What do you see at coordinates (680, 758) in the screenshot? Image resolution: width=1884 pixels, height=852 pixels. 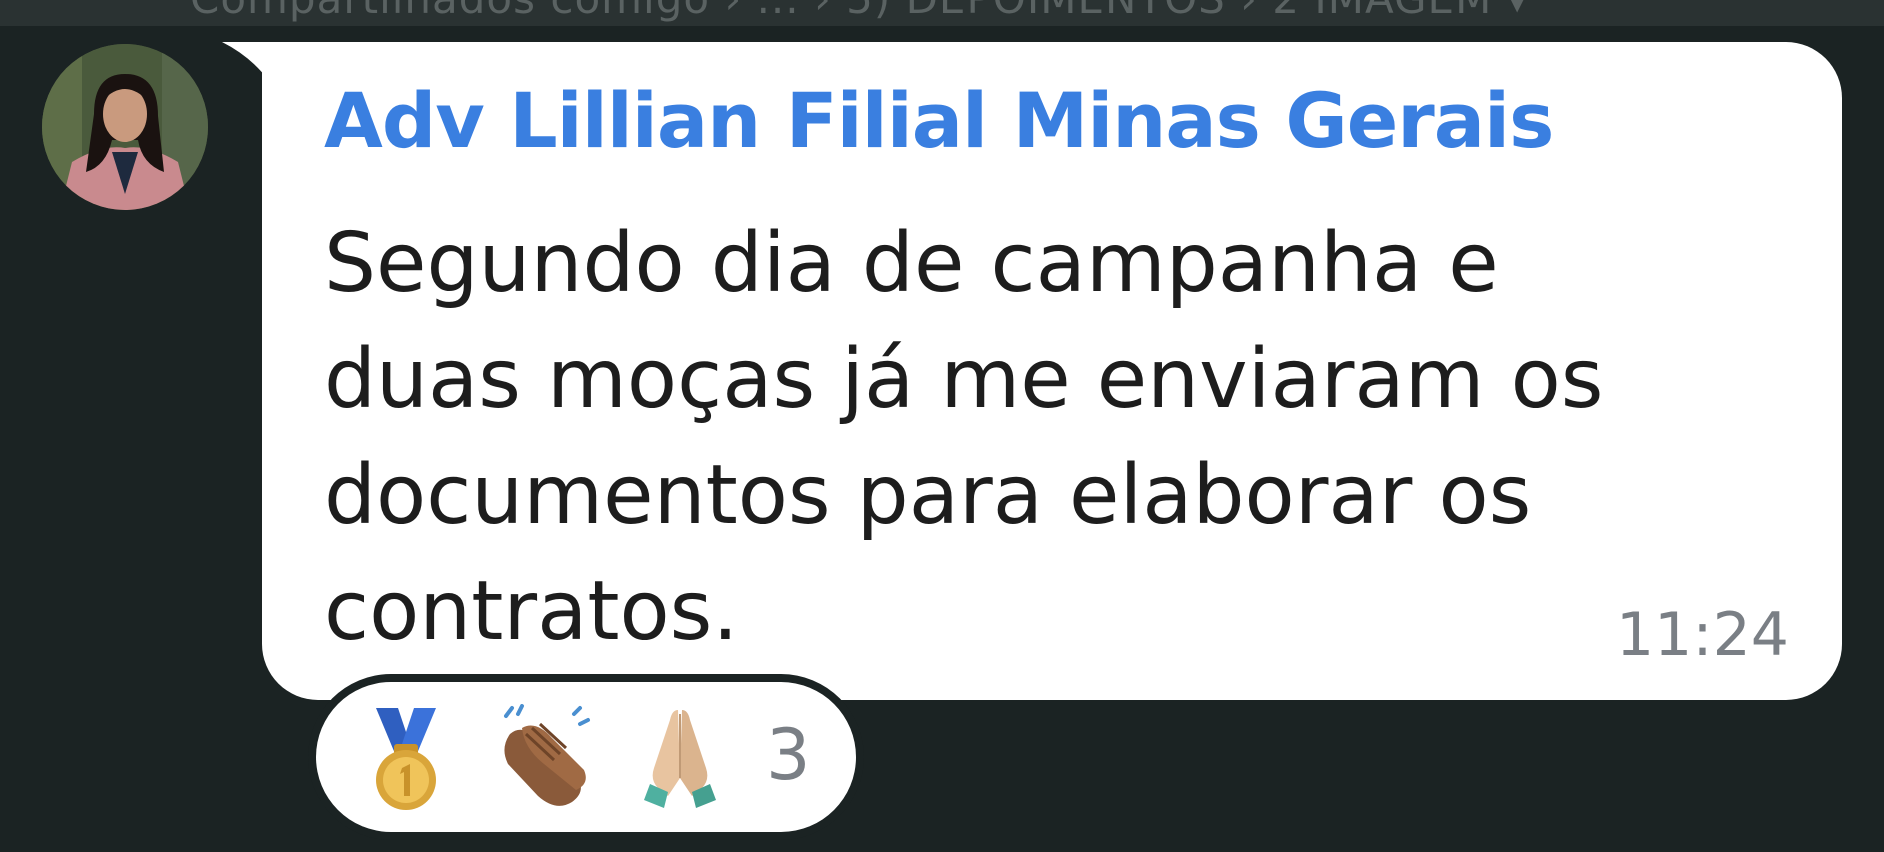 I see `folded-hands-icon` at bounding box center [680, 758].